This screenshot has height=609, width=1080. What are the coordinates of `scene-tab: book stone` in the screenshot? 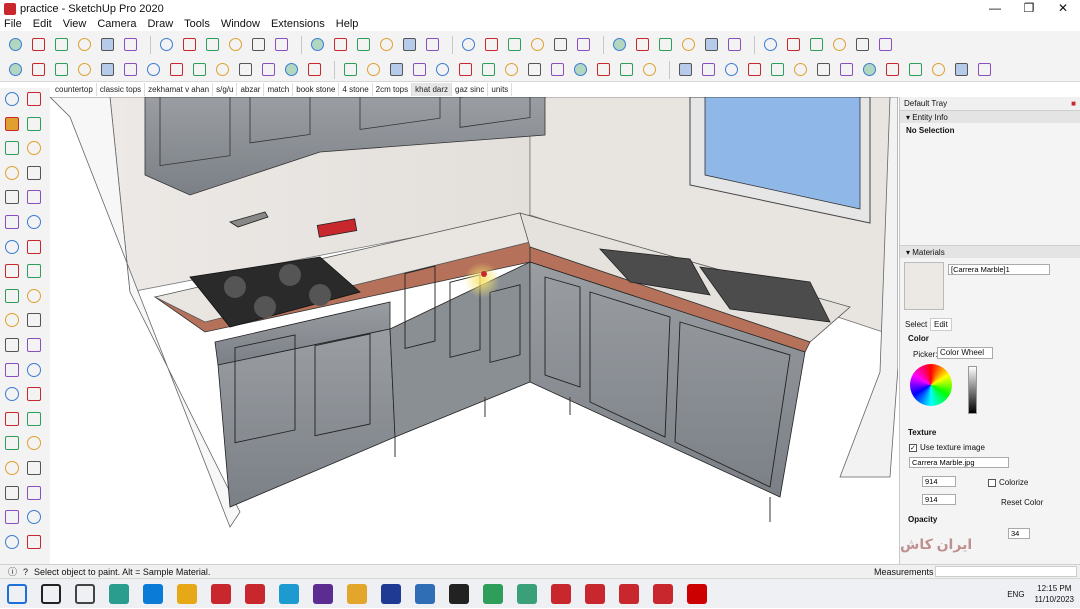 It's located at (316, 89).